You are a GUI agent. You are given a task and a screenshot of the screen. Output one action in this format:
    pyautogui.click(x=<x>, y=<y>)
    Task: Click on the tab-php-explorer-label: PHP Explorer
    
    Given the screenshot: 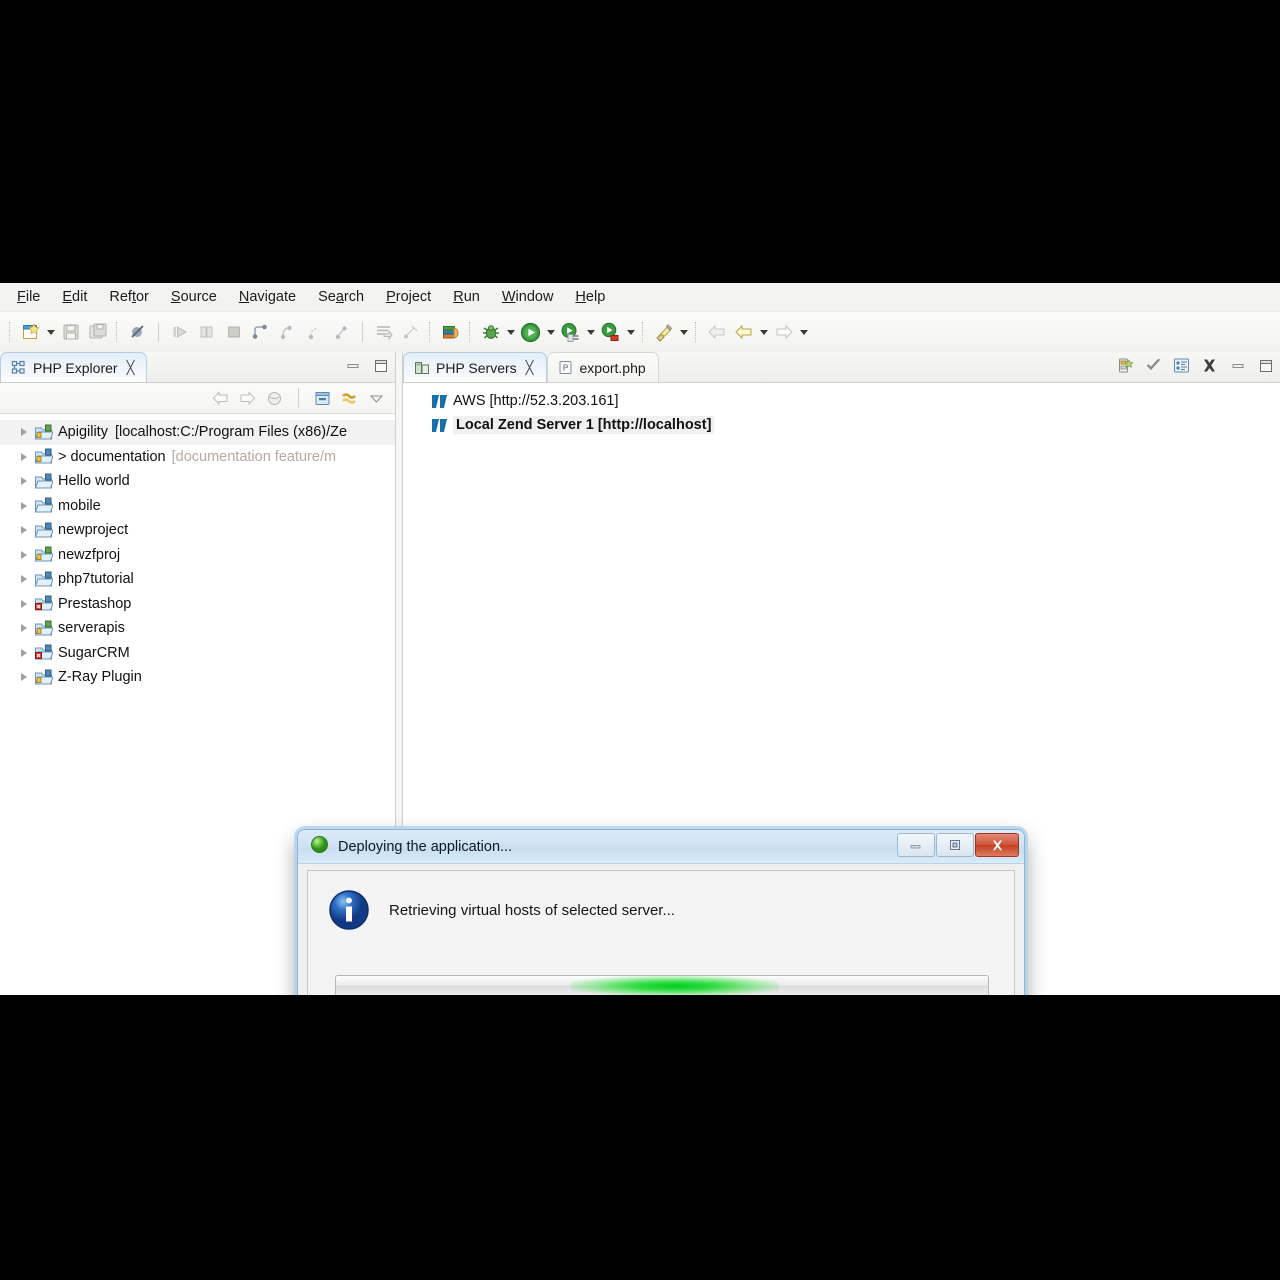 What is the action you would take?
    pyautogui.click(x=75, y=367)
    